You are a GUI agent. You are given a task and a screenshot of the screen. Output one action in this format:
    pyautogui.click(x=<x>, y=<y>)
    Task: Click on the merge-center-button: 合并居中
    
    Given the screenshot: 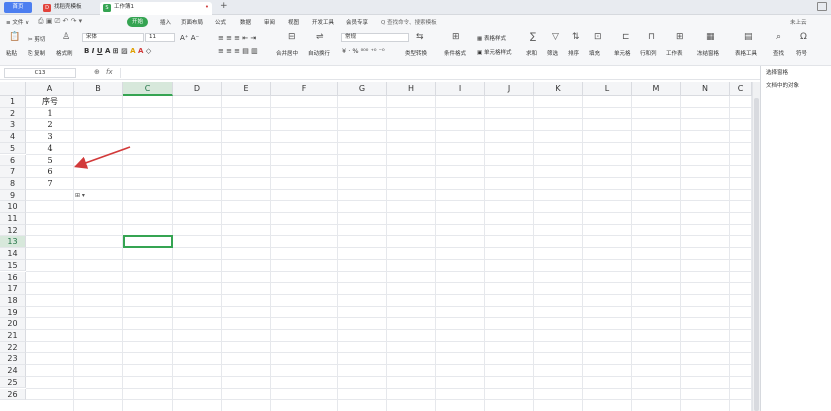 What is the action you would take?
    pyautogui.click(x=287, y=53)
    